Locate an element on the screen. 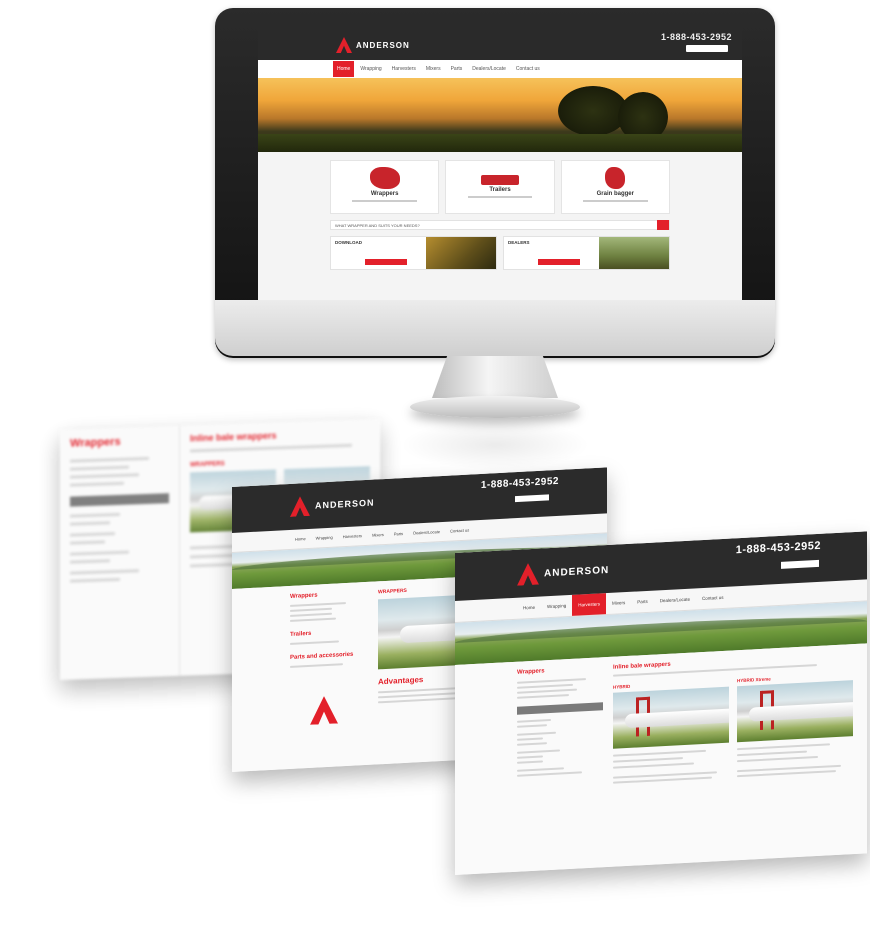  bale-wrapper-icon is located at coordinates (384, 178).